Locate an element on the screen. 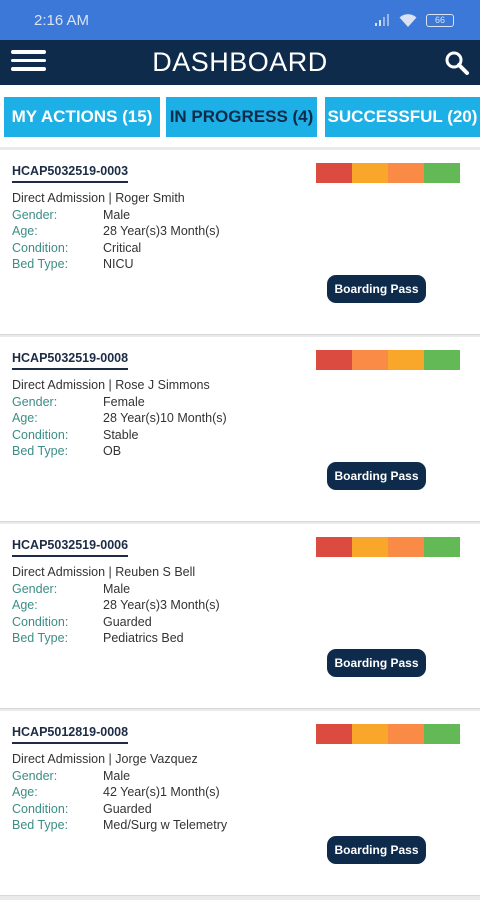 The image size is (480, 900). wifi-icon is located at coordinates (408, 20).